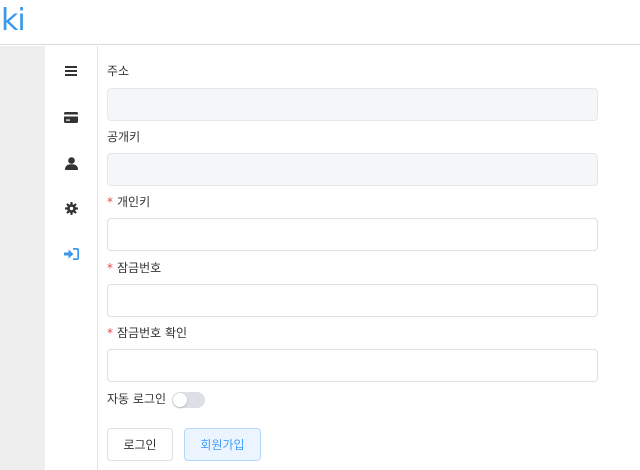  I want to click on private-key-field, so click(352, 234).